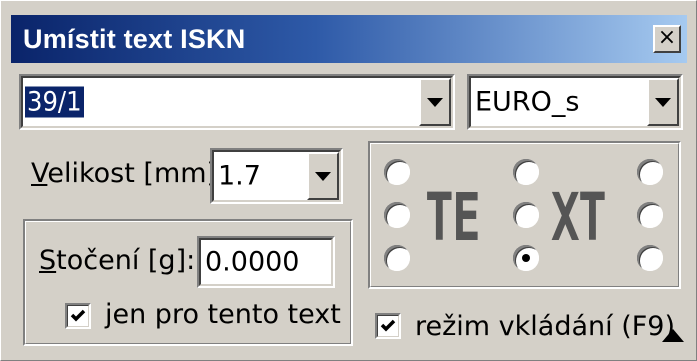 This screenshot has height=361, width=697. Describe the element at coordinates (48, 260) in the screenshot. I see `rotation-label-accel: S` at that location.